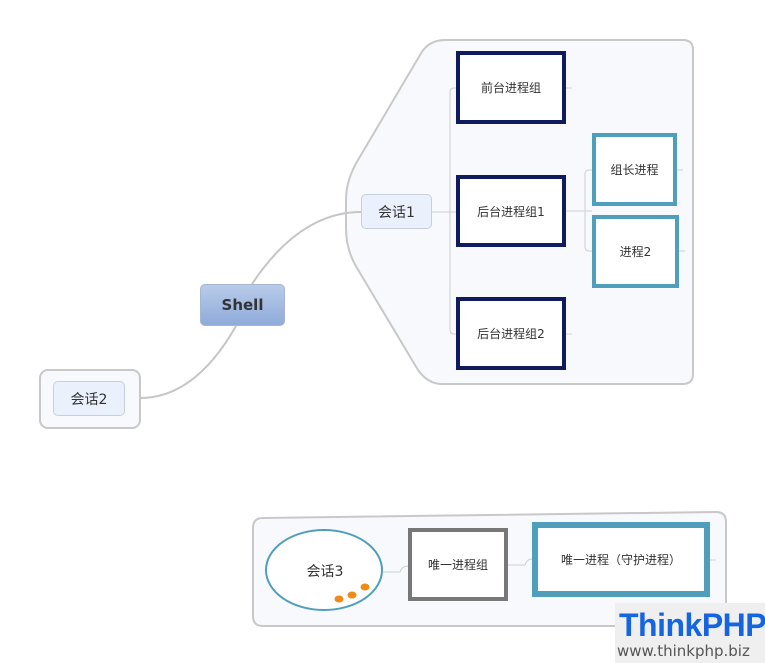 Image resolution: width=765 pixels, height=663 pixels. Describe the element at coordinates (635, 251) in the screenshot. I see `process2-node: 进程2` at that location.